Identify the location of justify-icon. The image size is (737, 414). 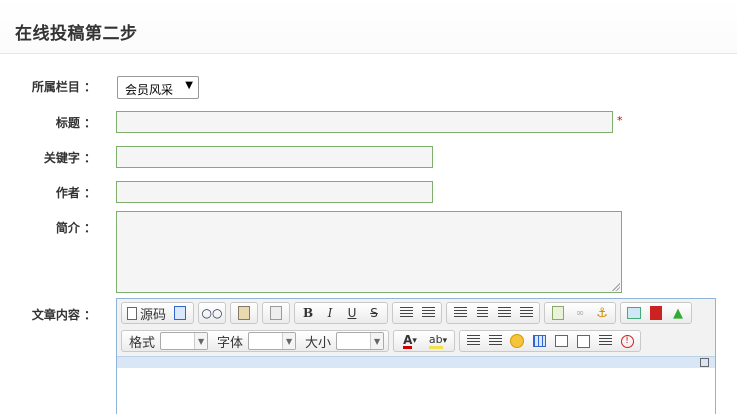
(526, 313).